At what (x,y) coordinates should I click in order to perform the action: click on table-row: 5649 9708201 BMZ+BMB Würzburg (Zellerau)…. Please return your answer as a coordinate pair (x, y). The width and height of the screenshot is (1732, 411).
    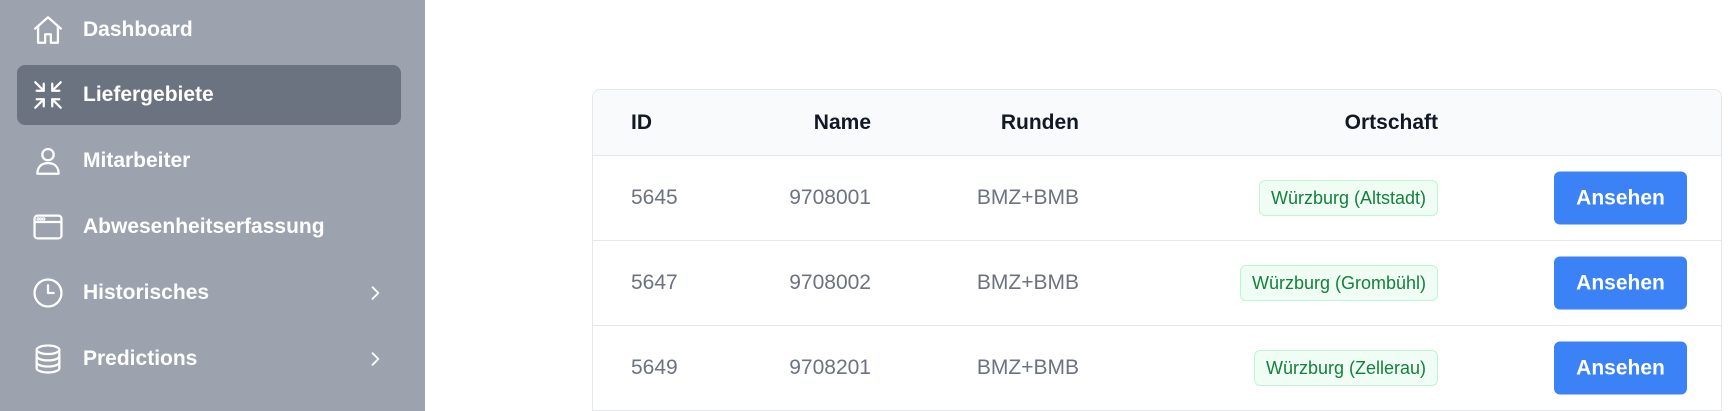
    Looking at the image, I should click on (1157, 368).